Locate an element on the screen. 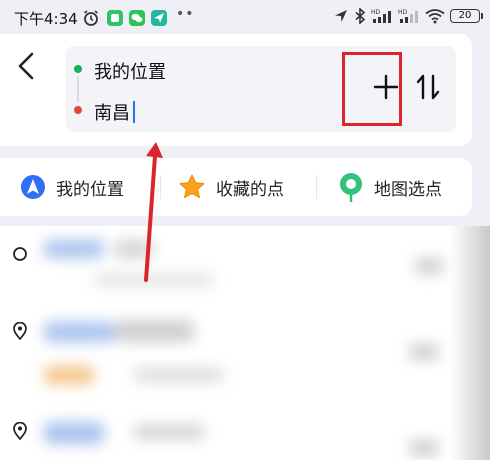  battery-icon: 20 is located at coordinates (466, 16).